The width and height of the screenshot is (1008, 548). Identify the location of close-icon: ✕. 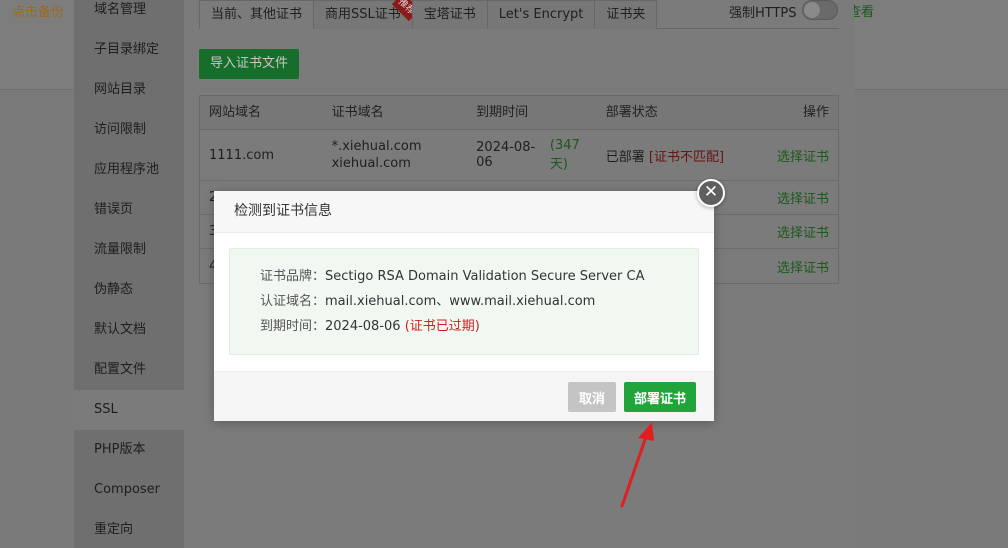
(711, 193).